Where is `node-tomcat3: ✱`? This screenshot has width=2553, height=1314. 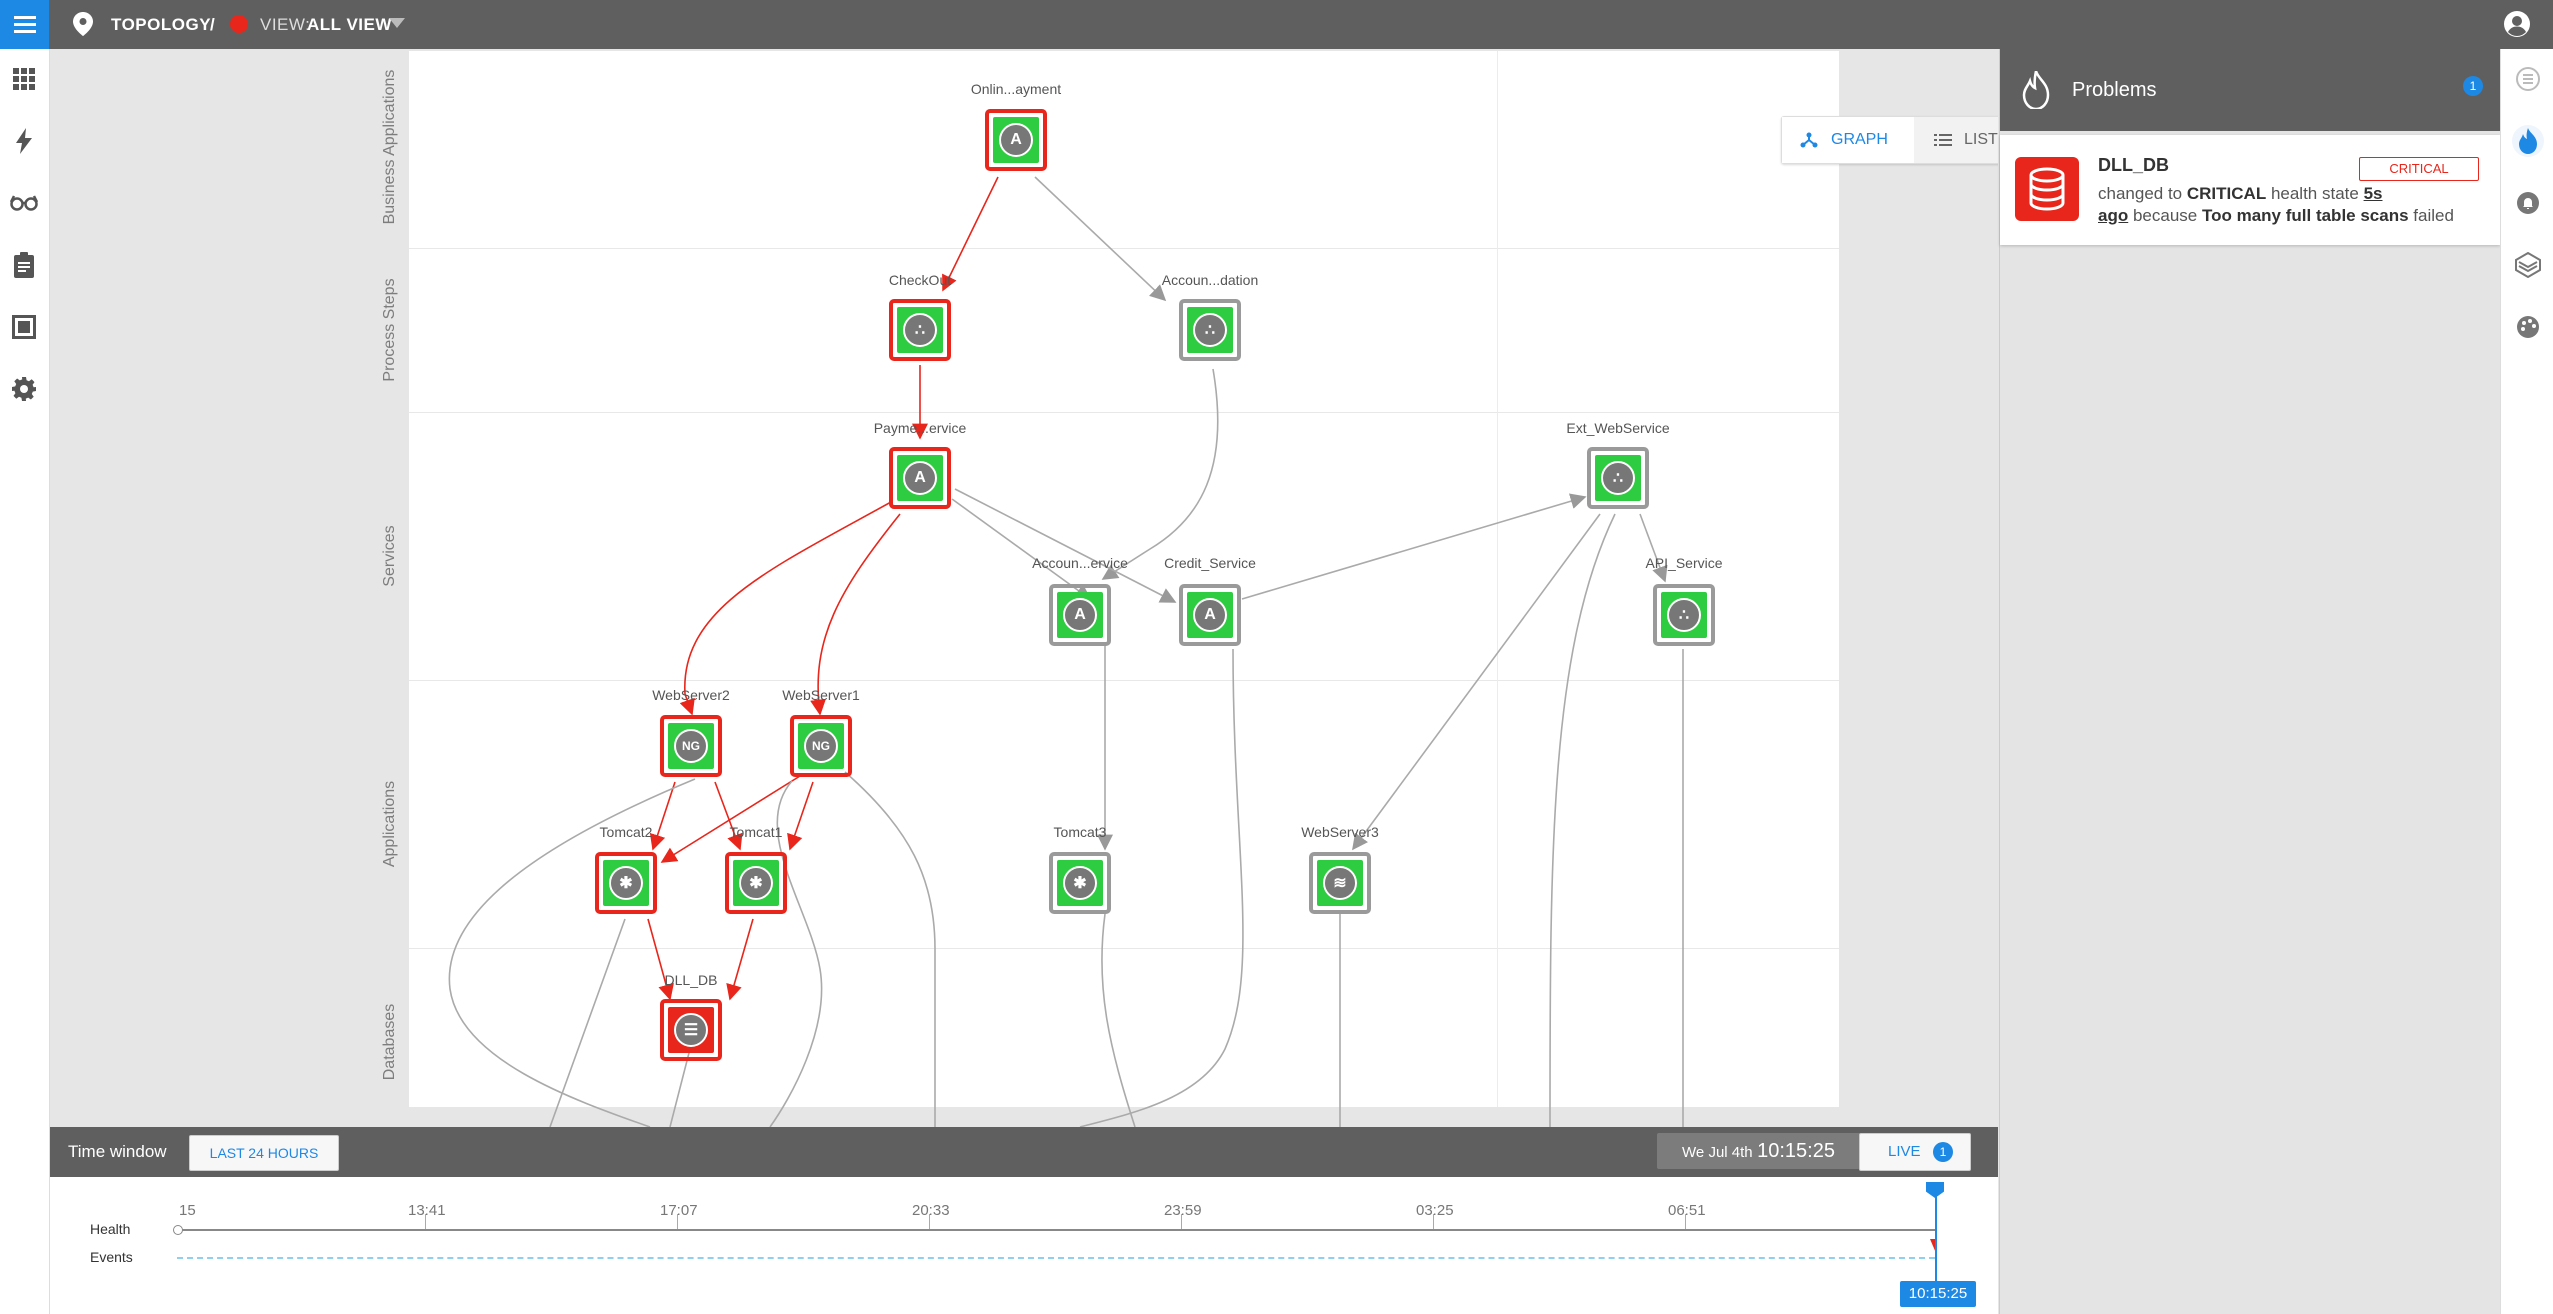 node-tomcat3: ✱ is located at coordinates (1080, 883).